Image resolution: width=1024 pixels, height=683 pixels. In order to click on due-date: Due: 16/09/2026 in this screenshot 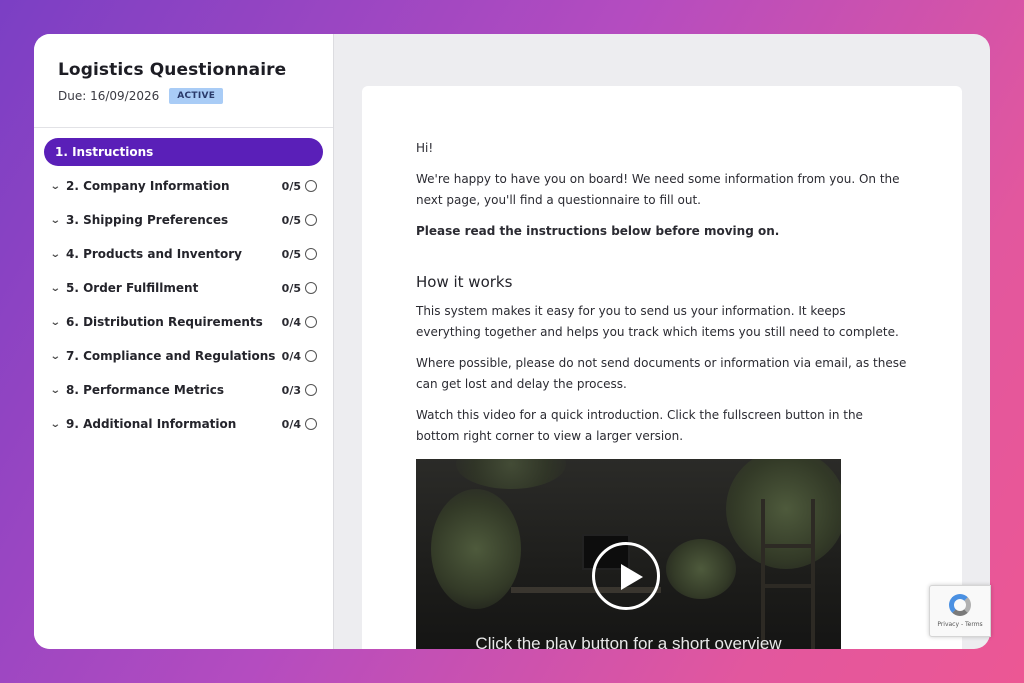, I will do `click(109, 96)`.